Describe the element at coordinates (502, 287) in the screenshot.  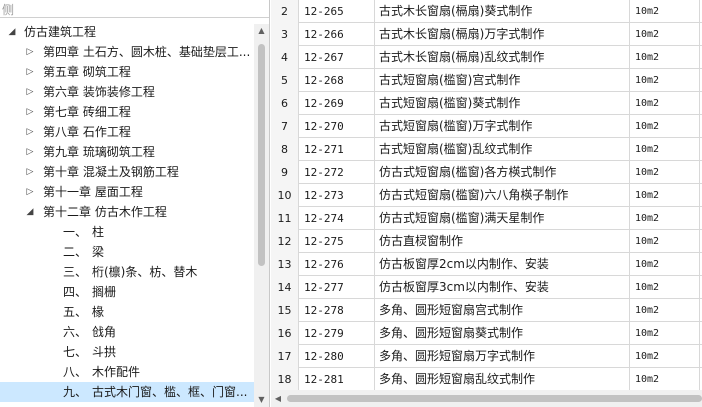
I see `quota-name-cell: 仿古板窗厚3cm以内制作、安装` at that location.